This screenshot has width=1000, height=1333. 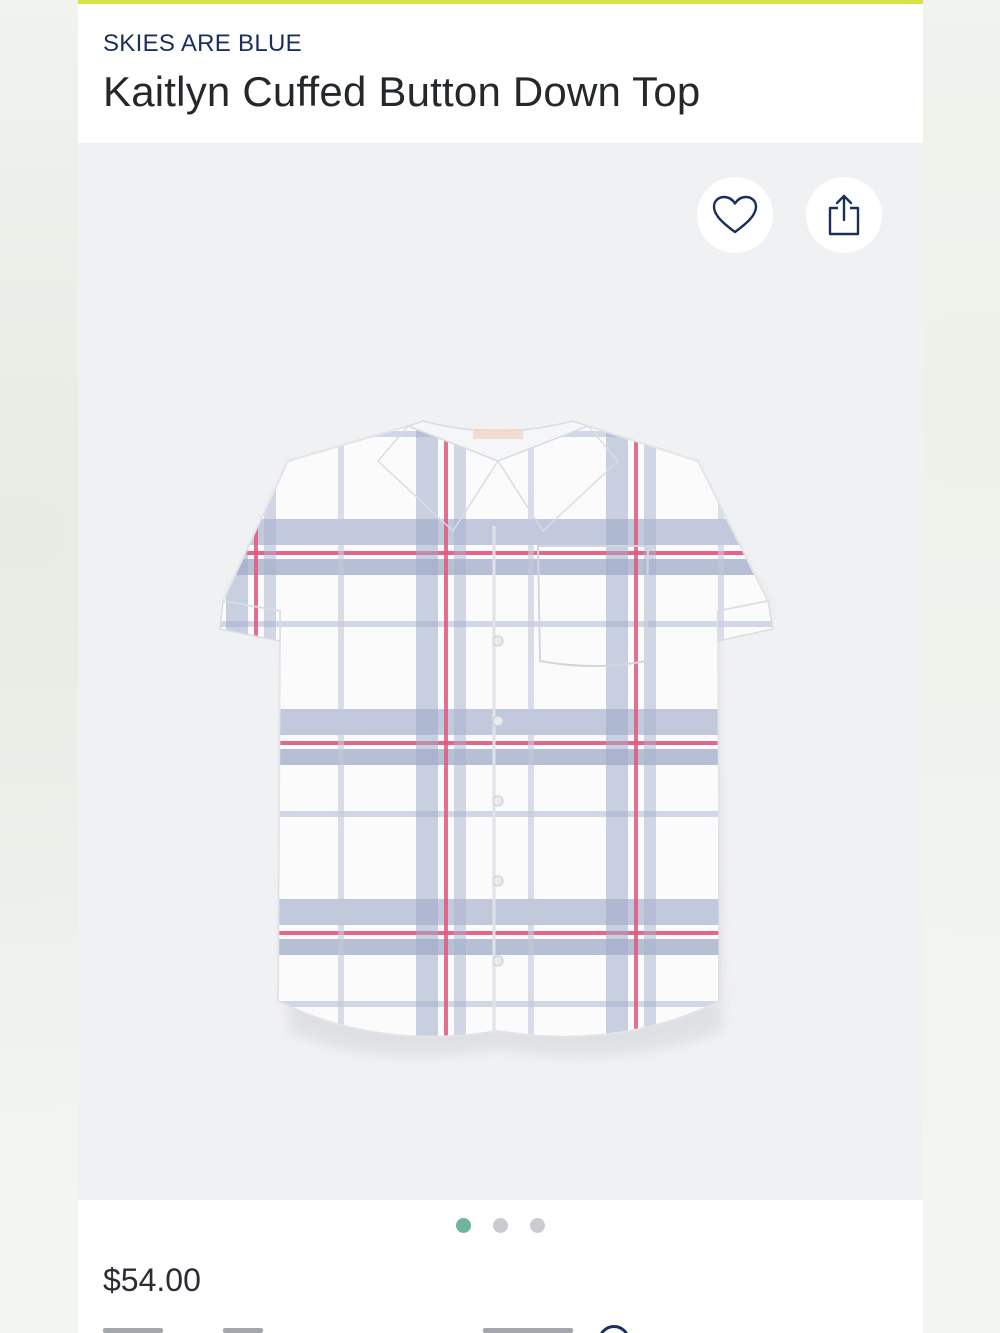 I want to click on cut-off-content-row, so click(x=503, y=1327).